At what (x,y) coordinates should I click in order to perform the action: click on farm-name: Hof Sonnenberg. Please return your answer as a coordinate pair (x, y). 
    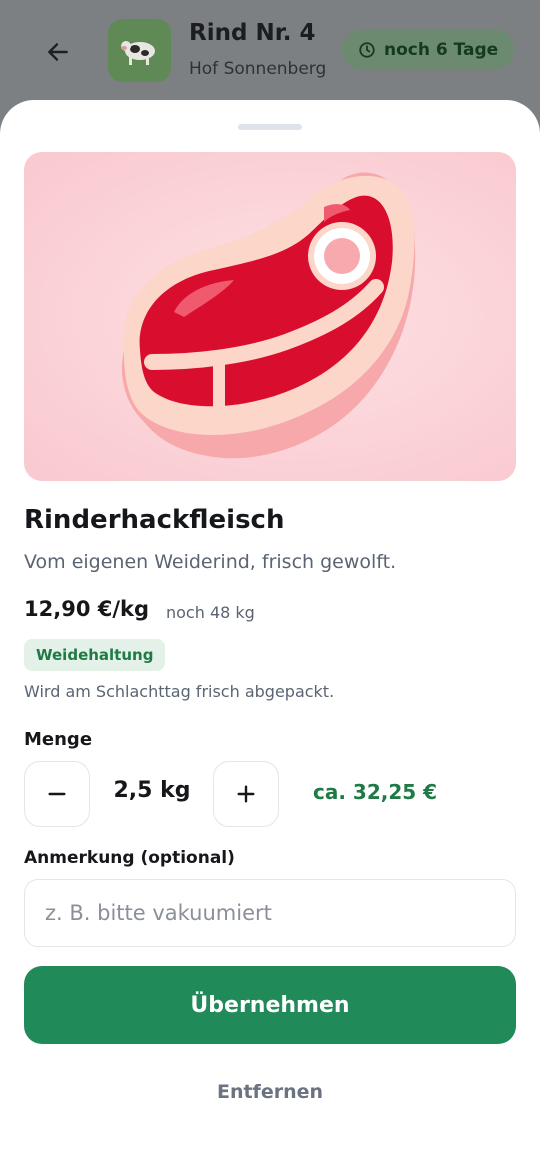
    Looking at the image, I should click on (258, 69).